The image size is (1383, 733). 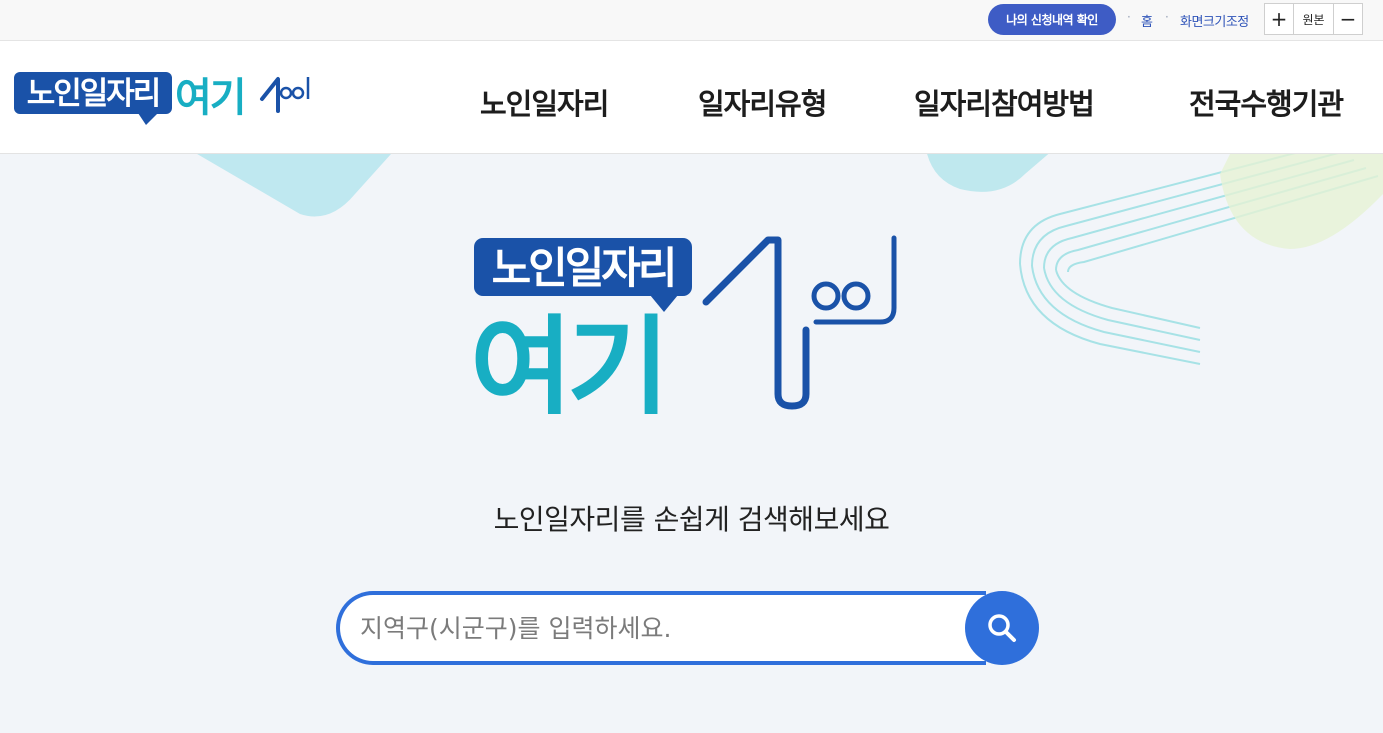 I want to click on search-icon, so click(x=1002, y=628).